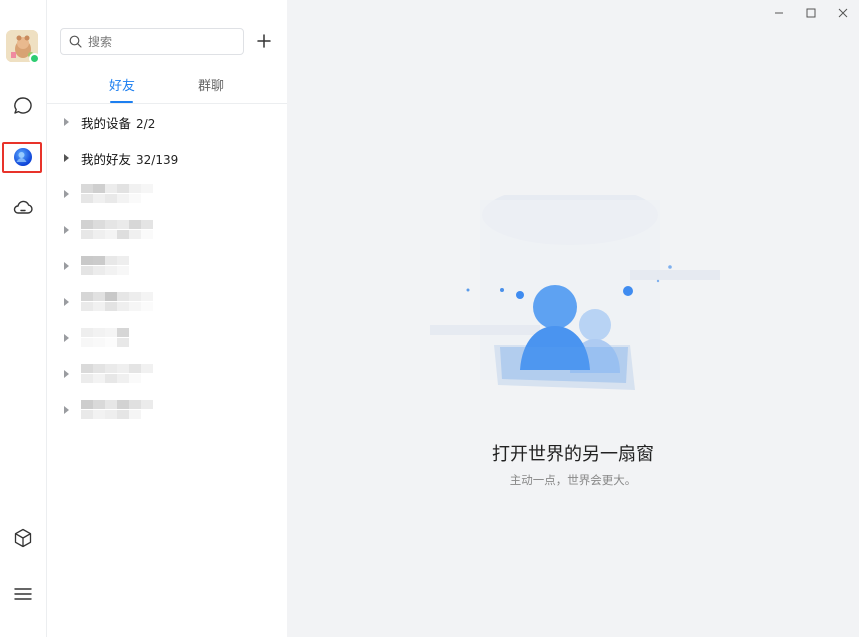 Image resolution: width=859 pixels, height=637 pixels. I want to click on chat-bubble-icon, so click(23, 105).